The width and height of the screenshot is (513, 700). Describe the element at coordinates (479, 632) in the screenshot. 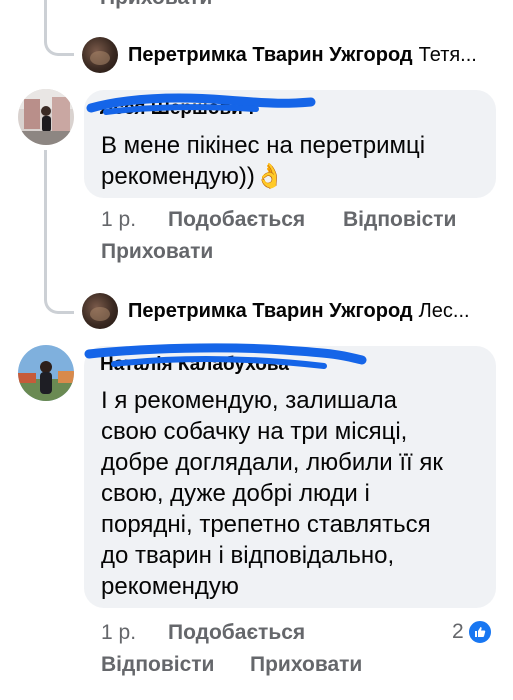

I see `like-reaction-icon` at that location.